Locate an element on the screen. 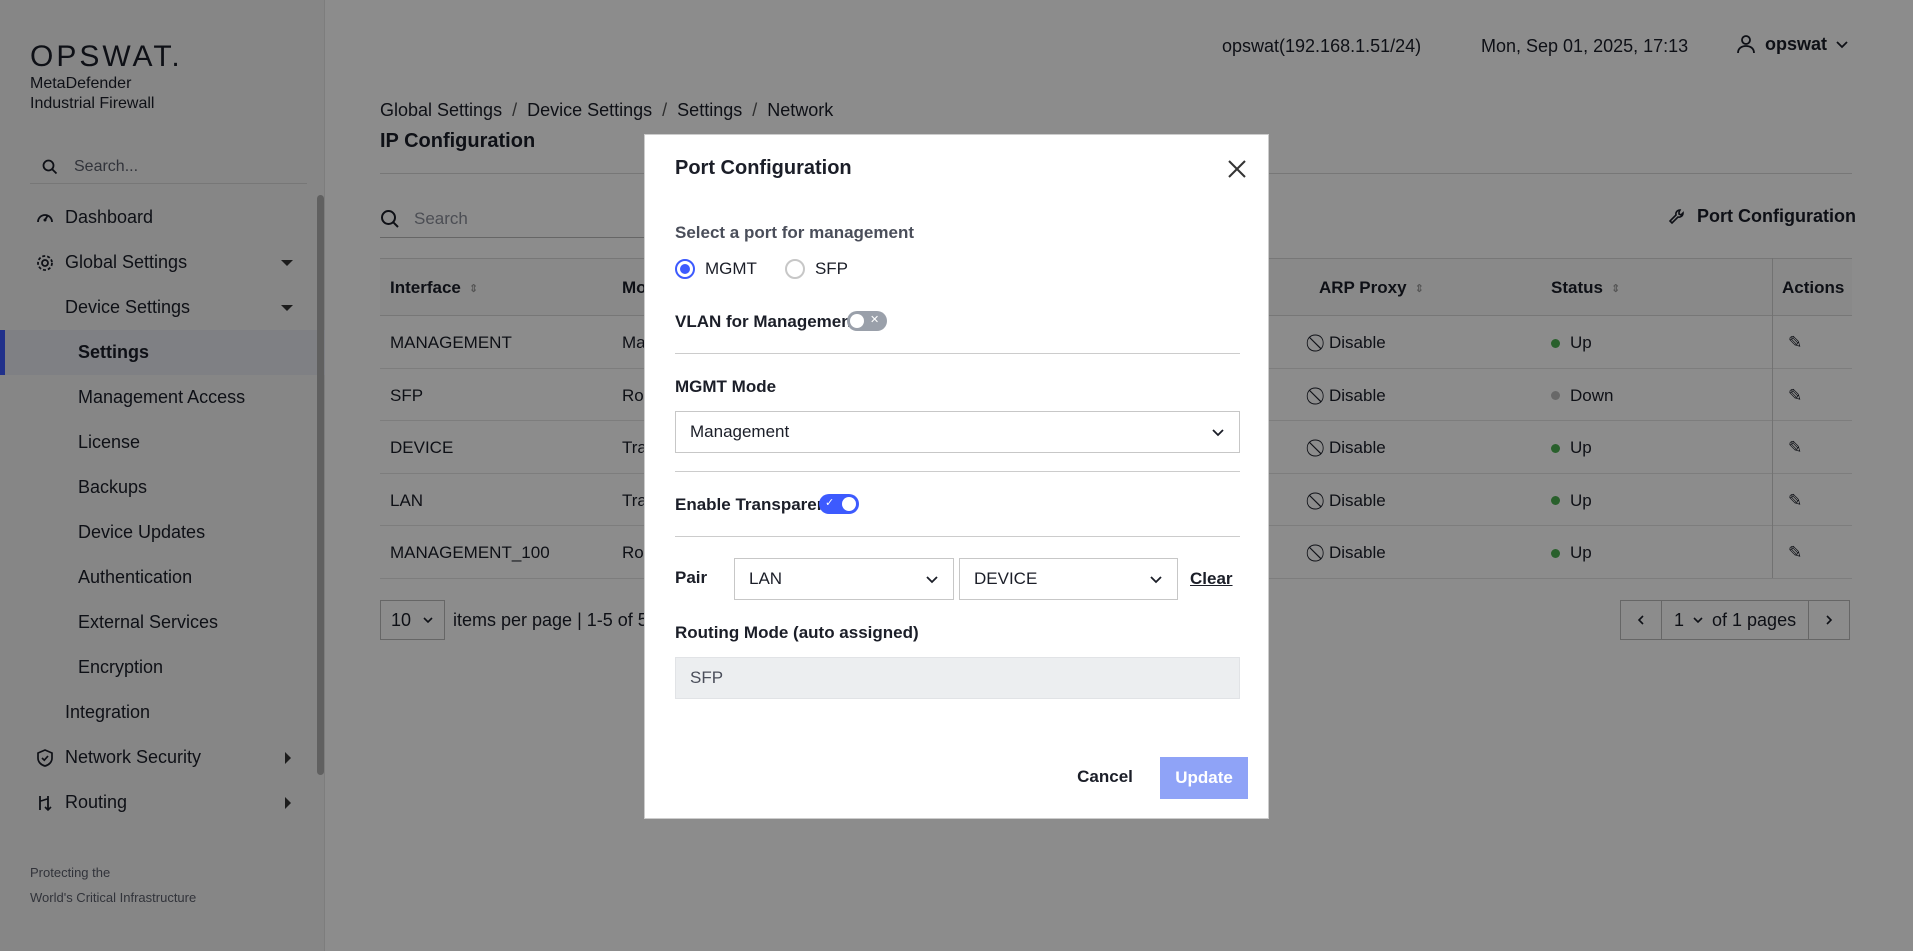  radio-sfp-label: SFP is located at coordinates (831, 269).